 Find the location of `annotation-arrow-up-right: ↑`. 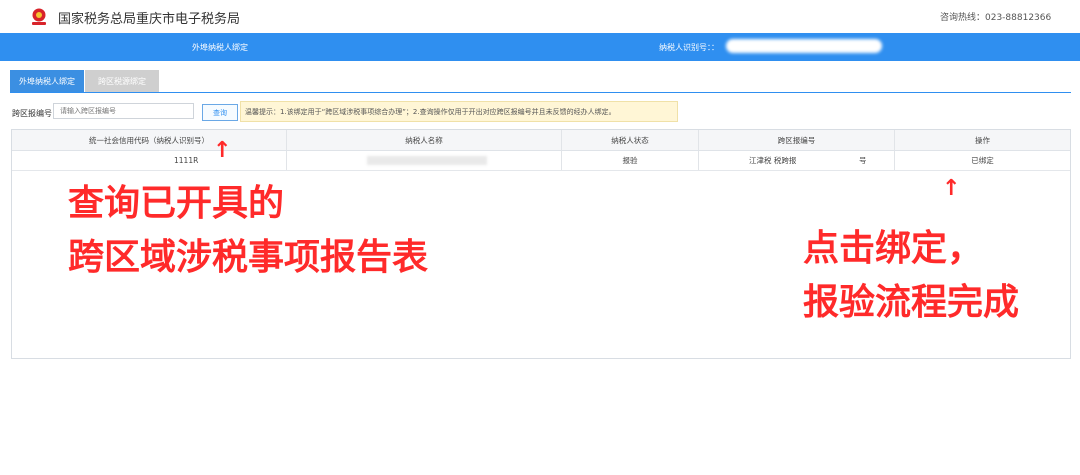

annotation-arrow-up-right: ↑ is located at coordinates (951, 188).